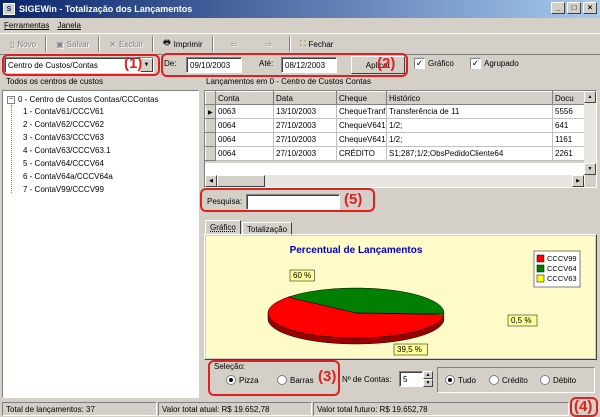  I want to click on tab-grafico: Gráfico, so click(223, 227).